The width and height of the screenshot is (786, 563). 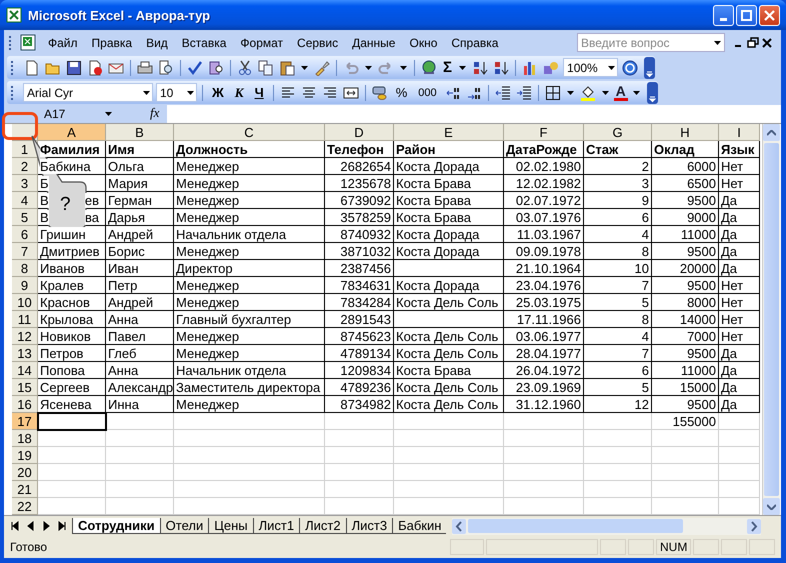 What do you see at coordinates (195, 68) in the screenshot?
I see `spell-check-icon` at bounding box center [195, 68].